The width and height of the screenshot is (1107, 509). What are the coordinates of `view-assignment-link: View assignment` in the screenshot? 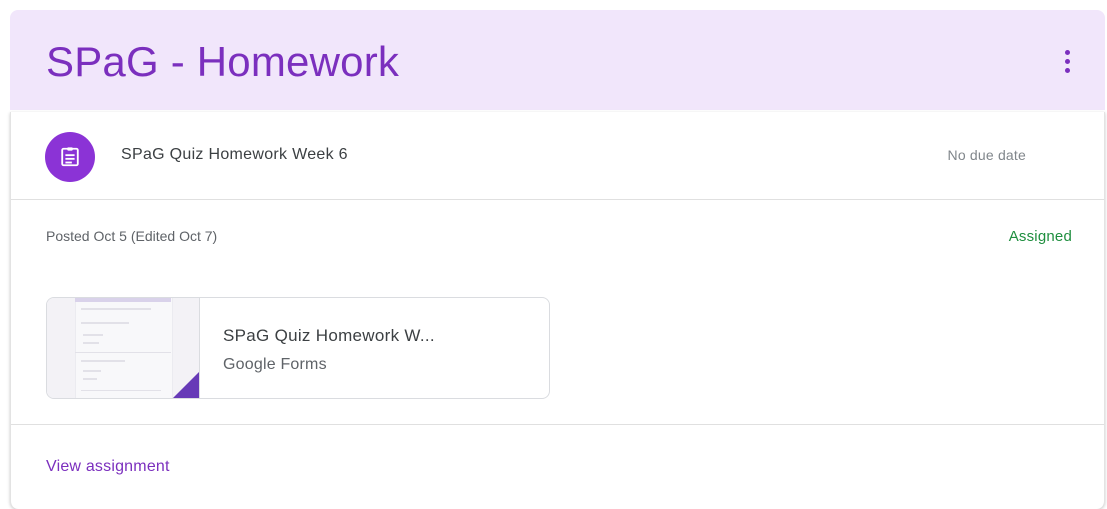 It's located at (108, 467).